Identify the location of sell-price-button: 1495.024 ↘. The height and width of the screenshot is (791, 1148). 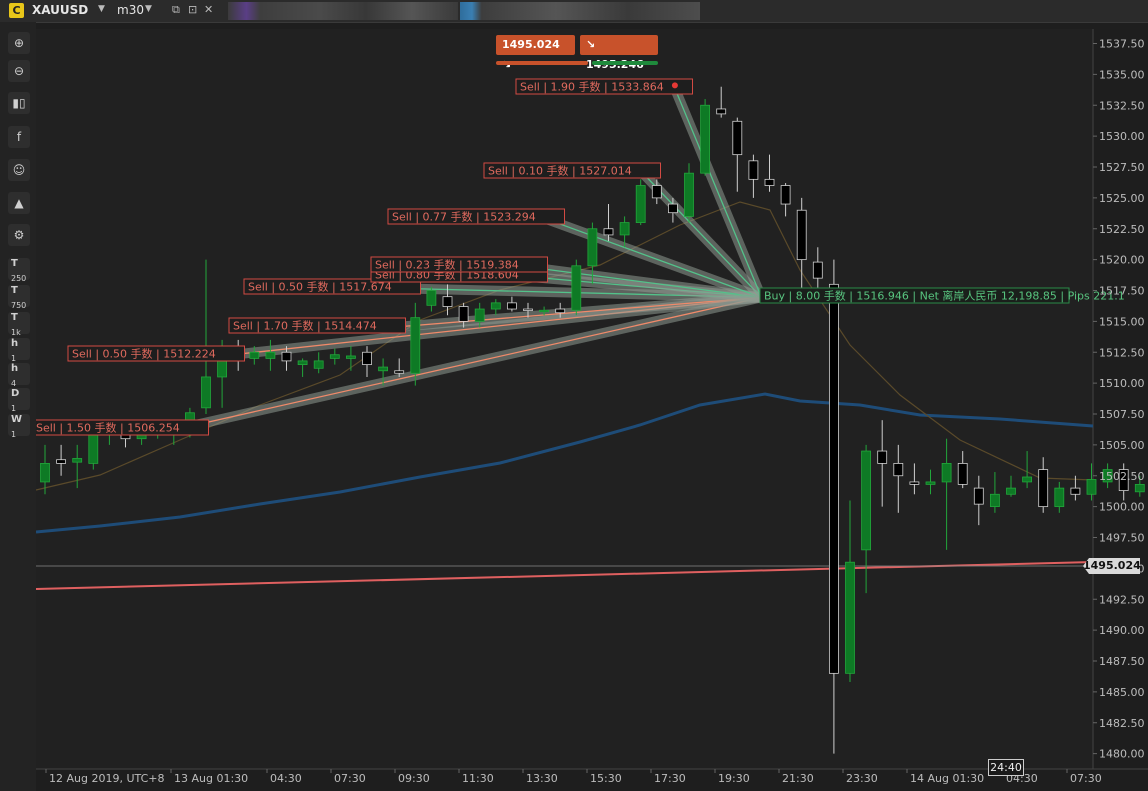
(535, 53).